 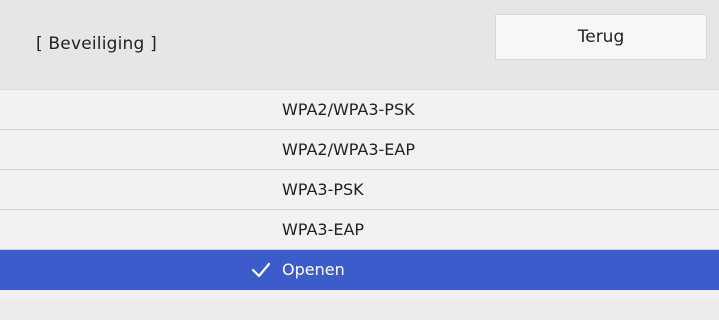 I want to click on option-label: WPA3-PSK, so click(x=323, y=189).